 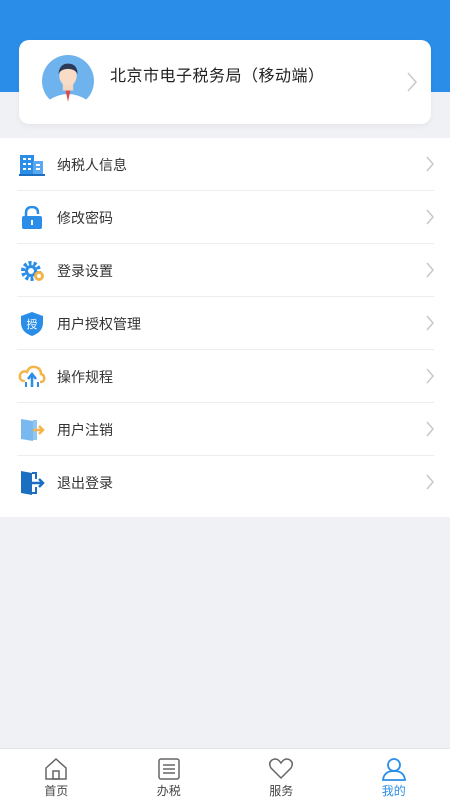 I want to click on tab-label: 首页, so click(x=56, y=791).